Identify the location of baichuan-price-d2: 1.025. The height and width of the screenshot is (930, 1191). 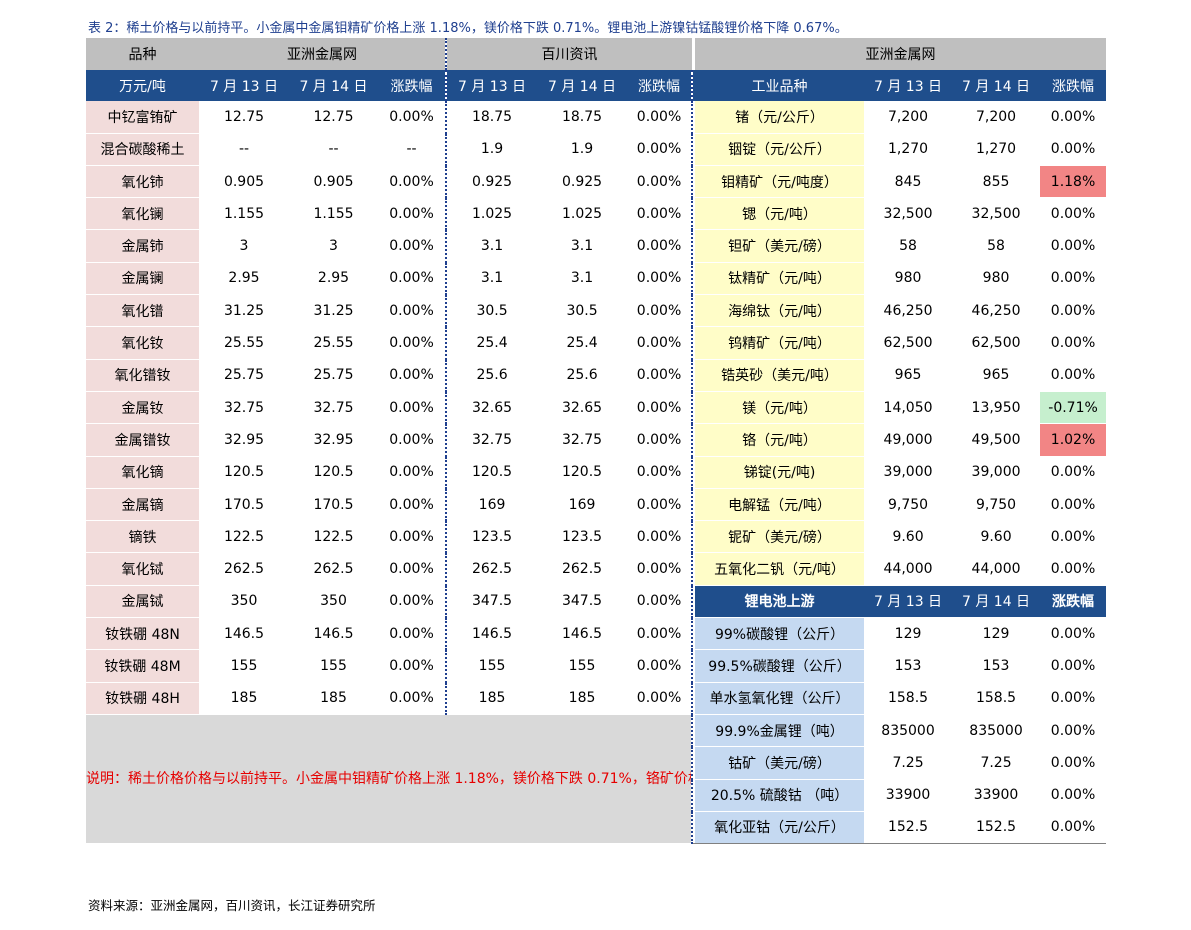
(582, 214).